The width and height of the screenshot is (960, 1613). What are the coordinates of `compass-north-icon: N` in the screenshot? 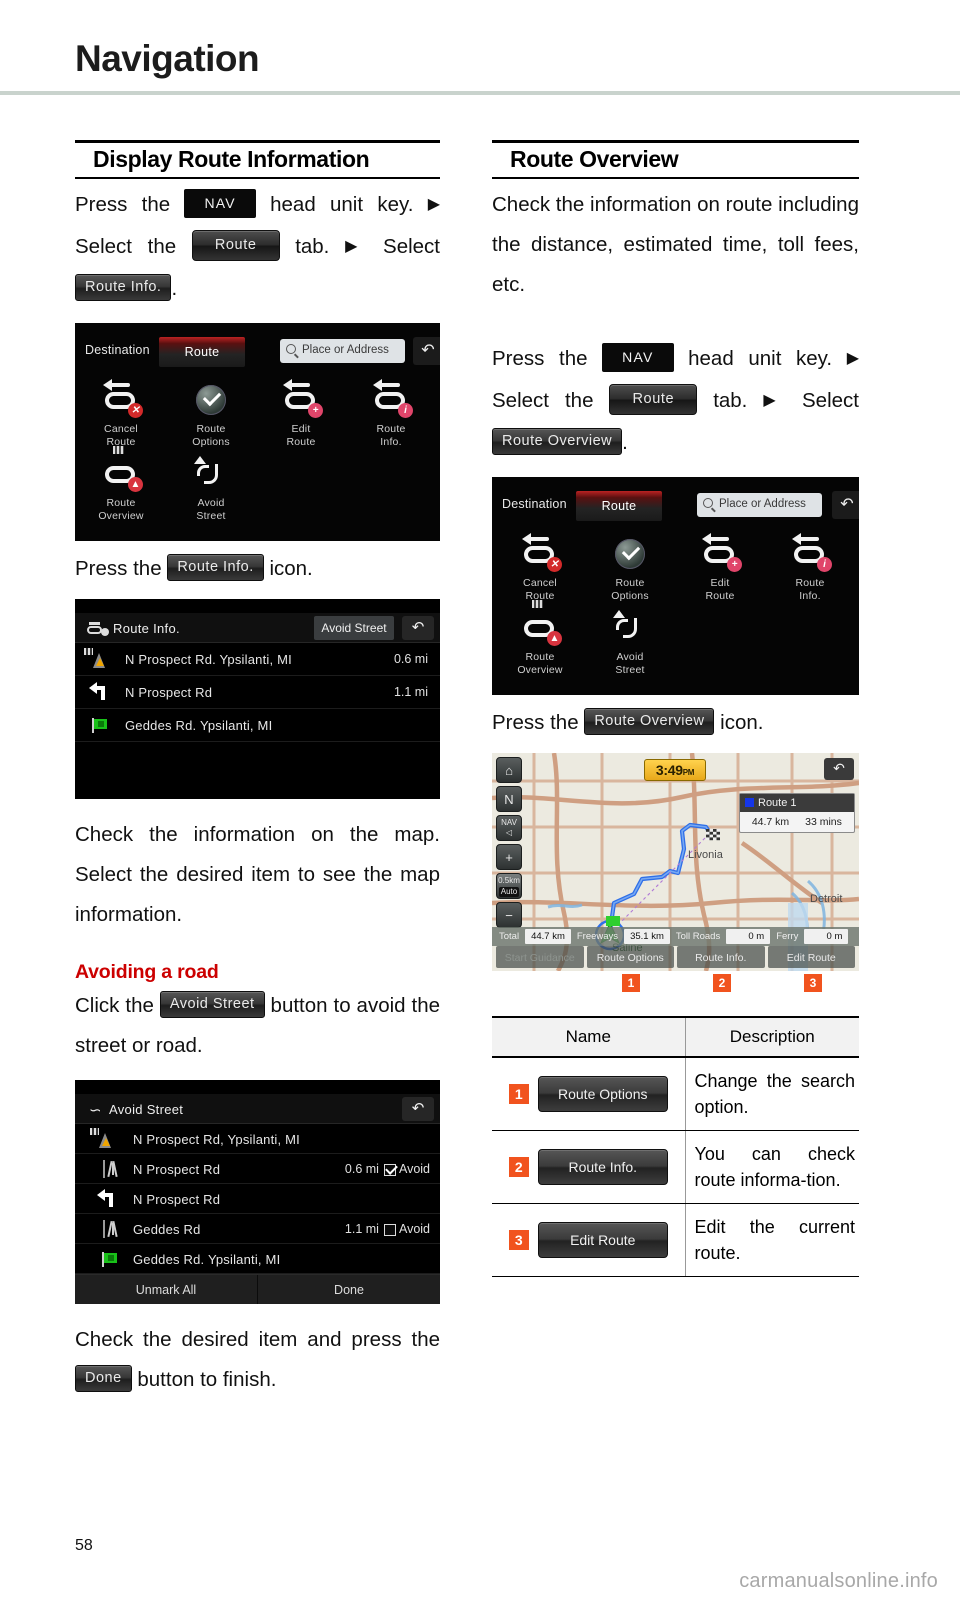 It's located at (509, 799).